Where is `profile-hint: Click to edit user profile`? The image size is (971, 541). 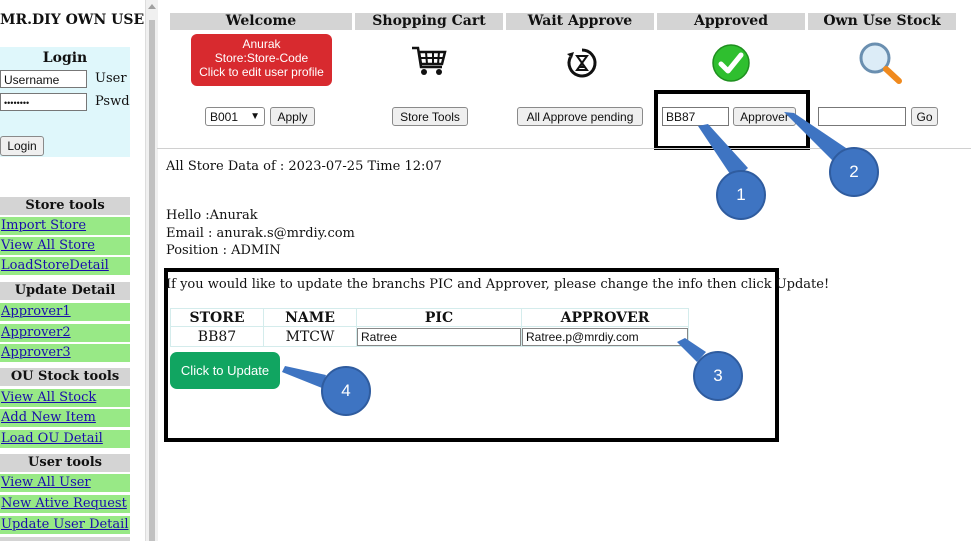
profile-hint: Click to edit user profile is located at coordinates (261, 72).